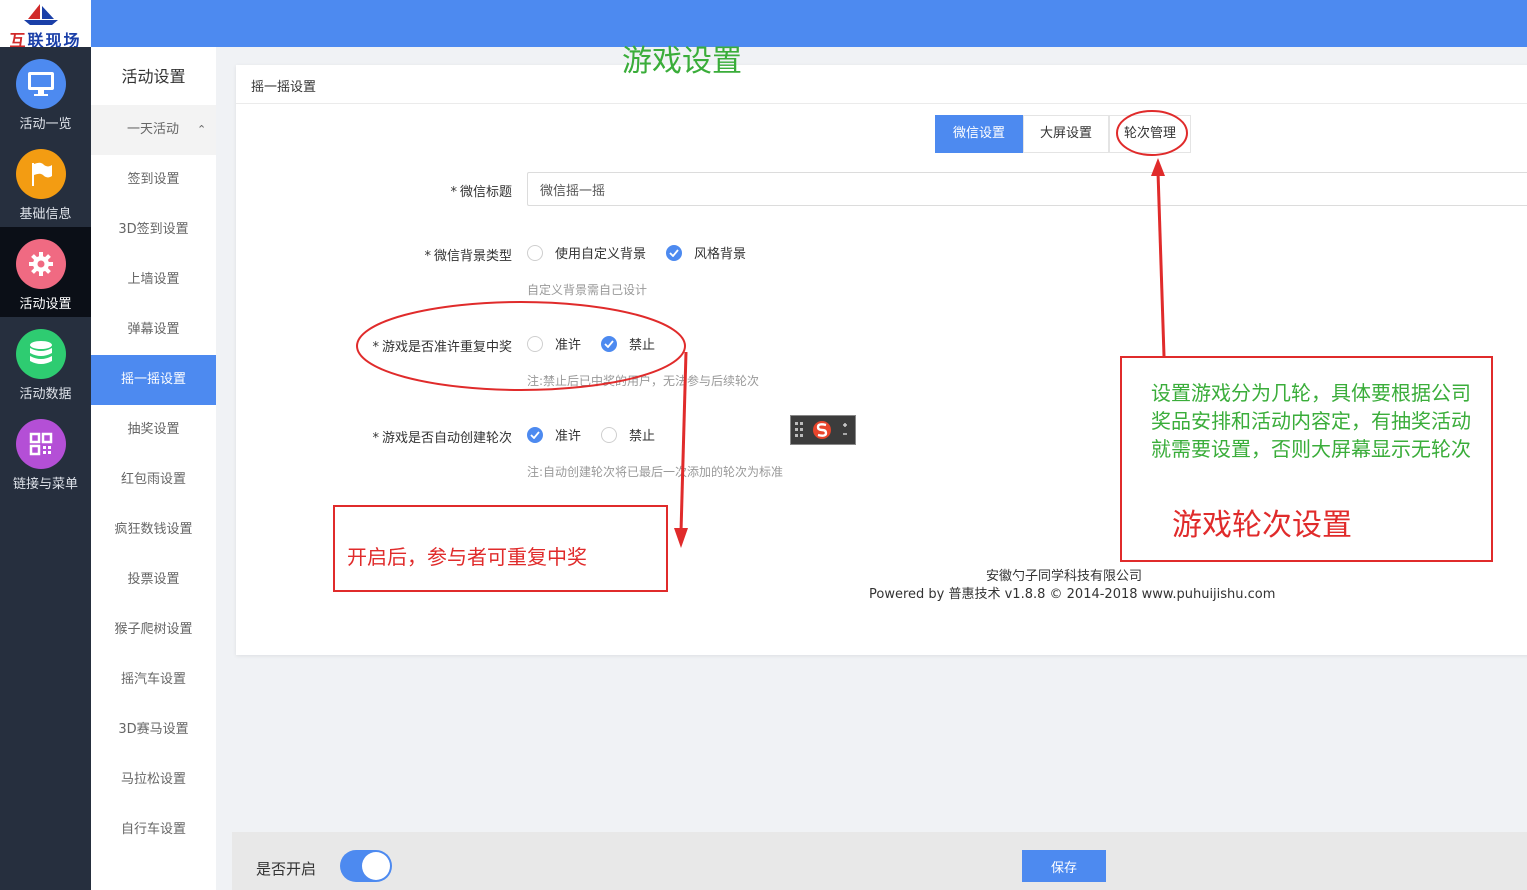 The height and width of the screenshot is (890, 1527). I want to click on nav-item-basic-info: 基础信息, so click(45, 182).